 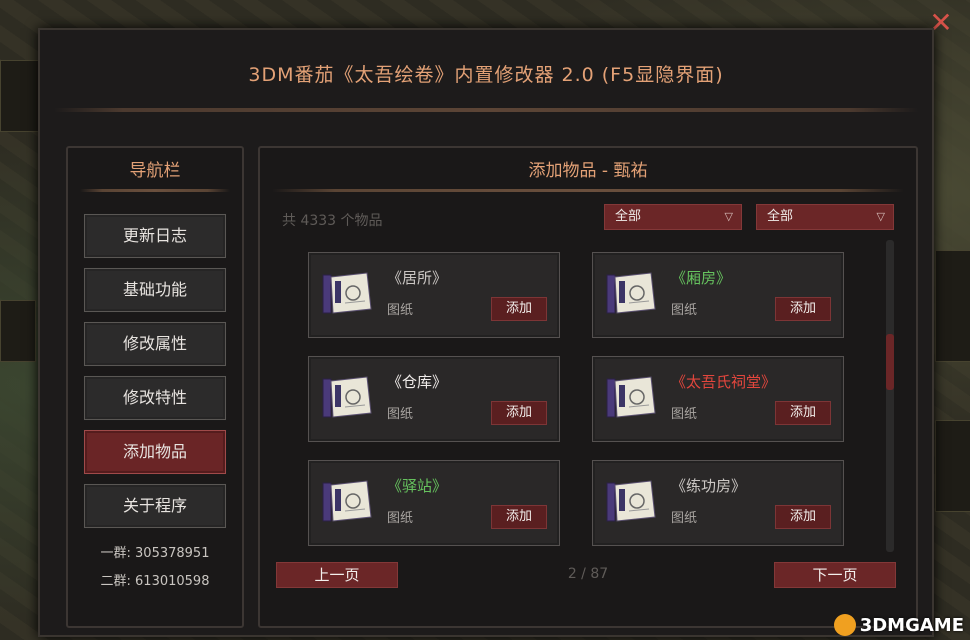 I want to click on item-card: 《太吾氏祠堂》 图纸 添加, so click(x=718, y=399).